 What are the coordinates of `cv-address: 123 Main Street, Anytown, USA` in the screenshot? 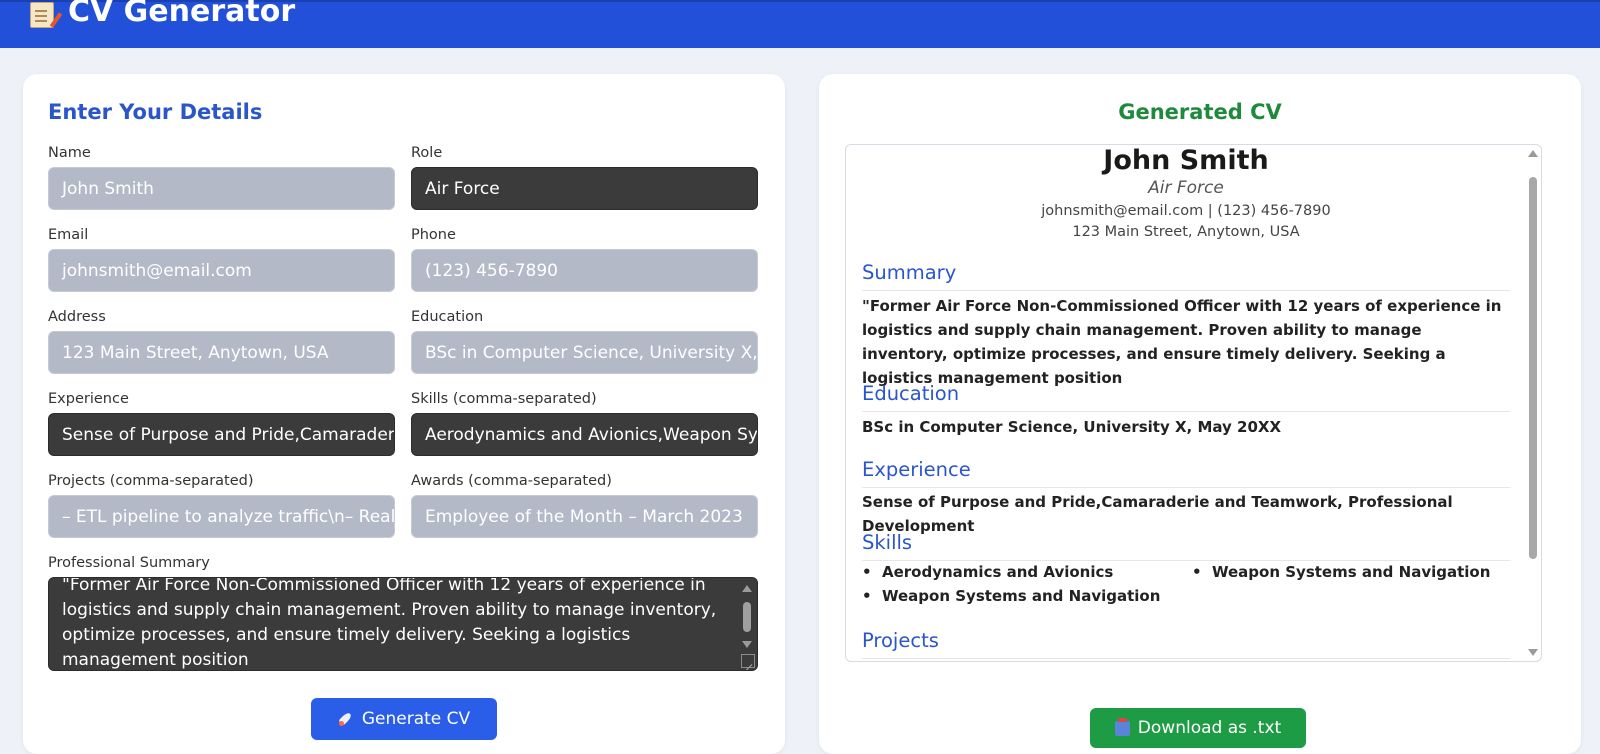 It's located at (1186, 232).